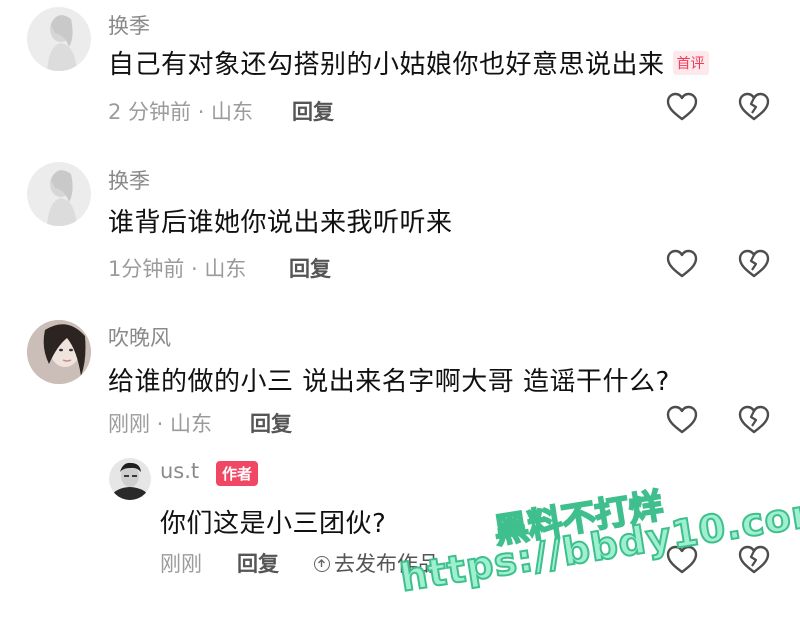 This screenshot has width=800, height=633. Describe the element at coordinates (690, 63) in the screenshot. I see `first-comment-tag: 首评` at that location.